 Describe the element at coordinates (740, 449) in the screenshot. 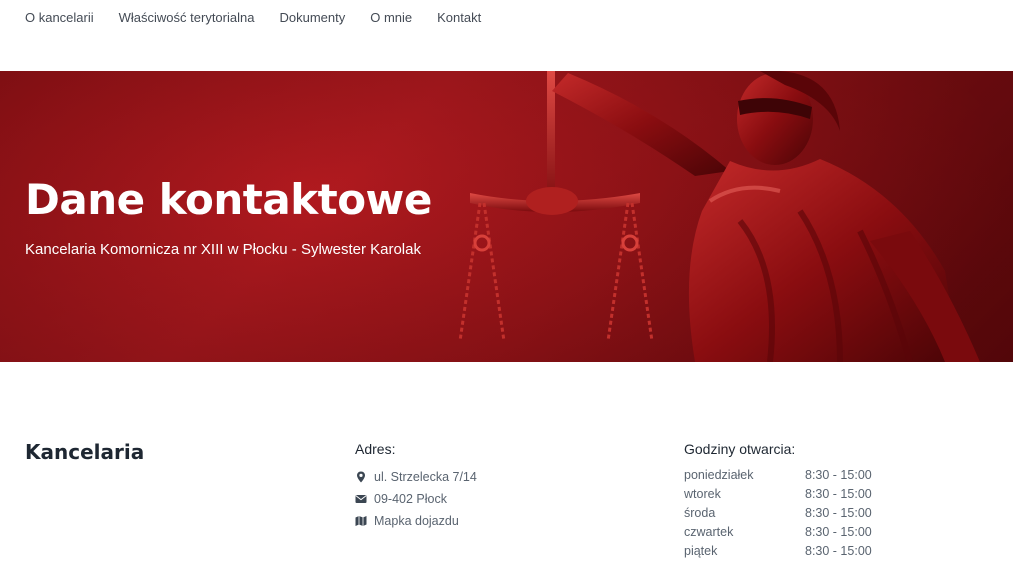

I see `opening-hours-heading: Godziny otwarcia:` at that location.